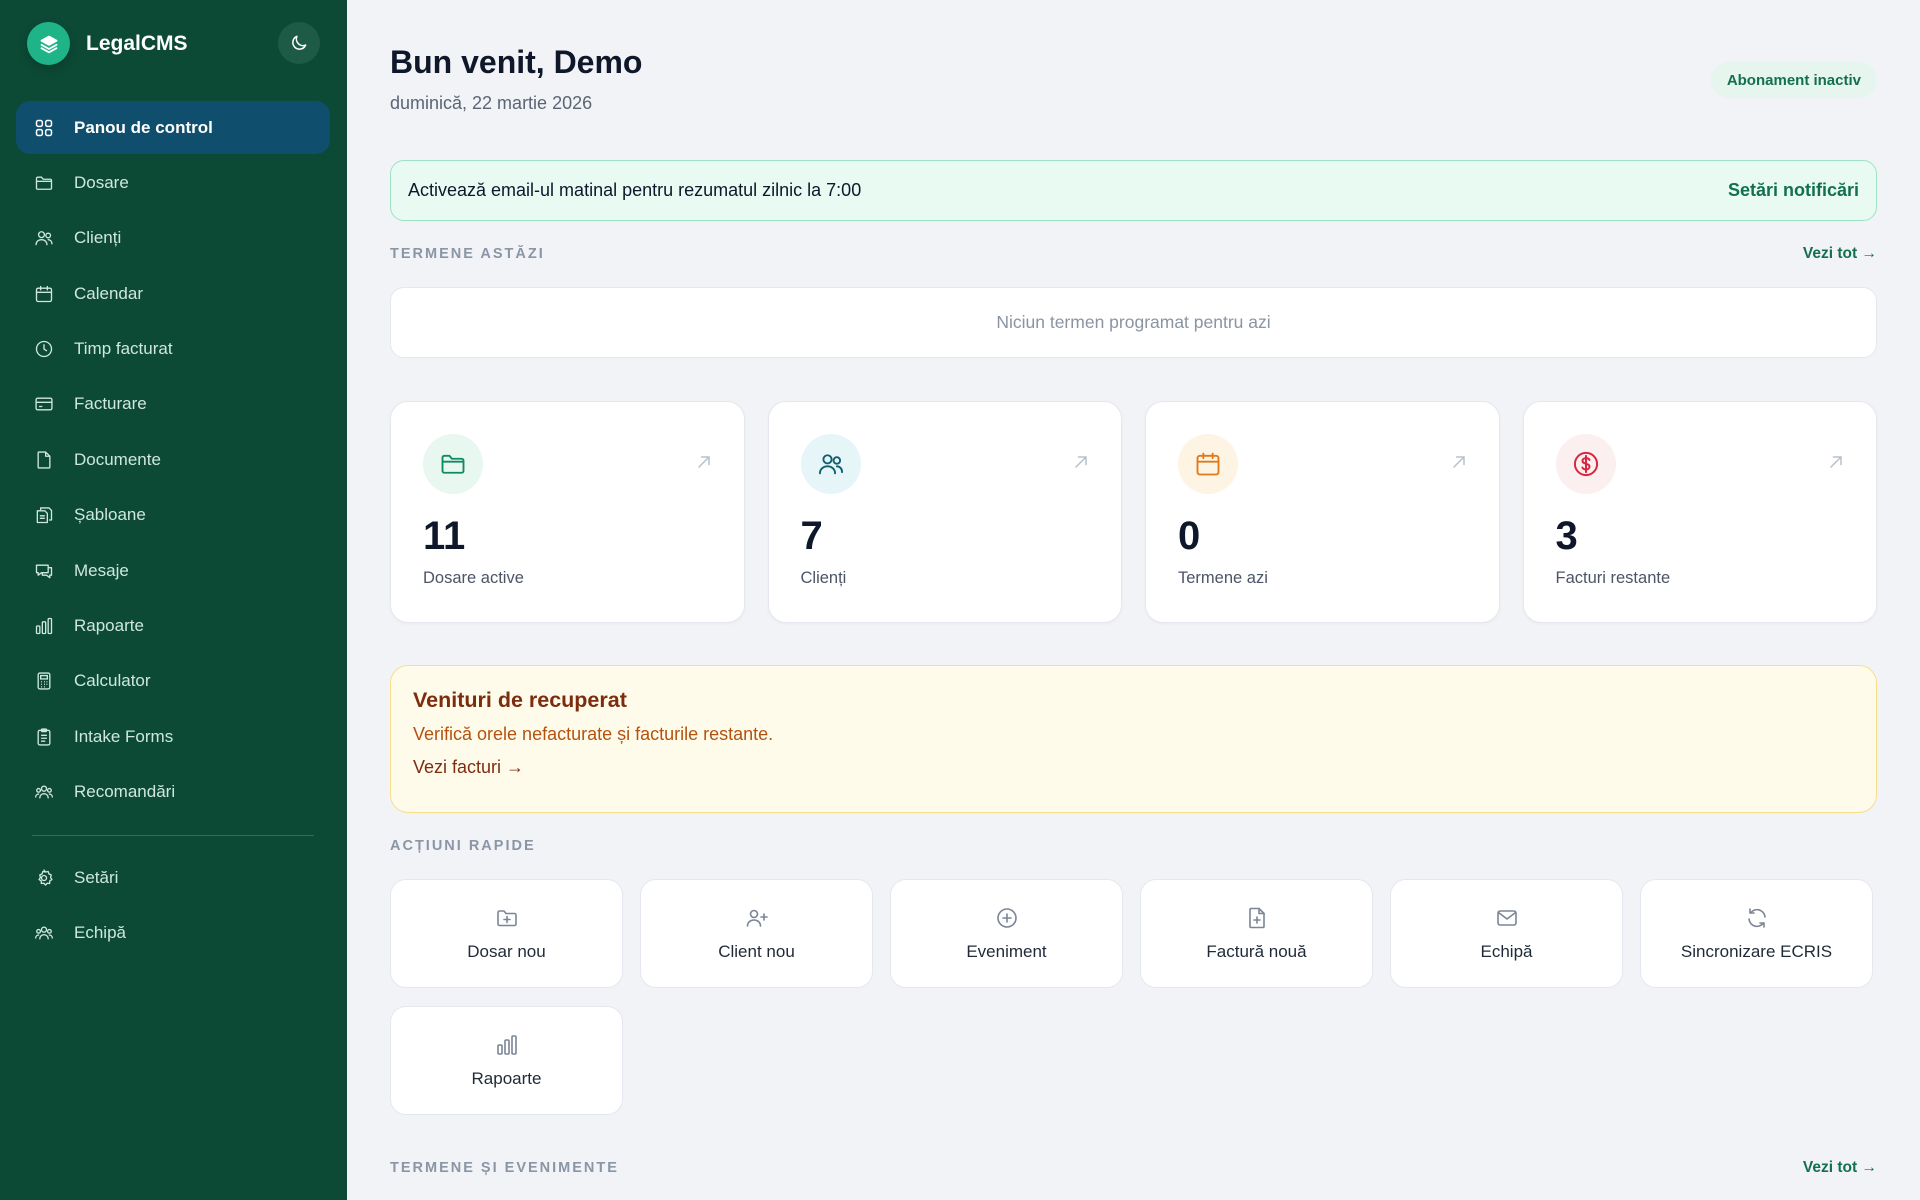 This screenshot has width=1920, height=1200. I want to click on sidebar-item-setari: Setări, so click(173, 877).